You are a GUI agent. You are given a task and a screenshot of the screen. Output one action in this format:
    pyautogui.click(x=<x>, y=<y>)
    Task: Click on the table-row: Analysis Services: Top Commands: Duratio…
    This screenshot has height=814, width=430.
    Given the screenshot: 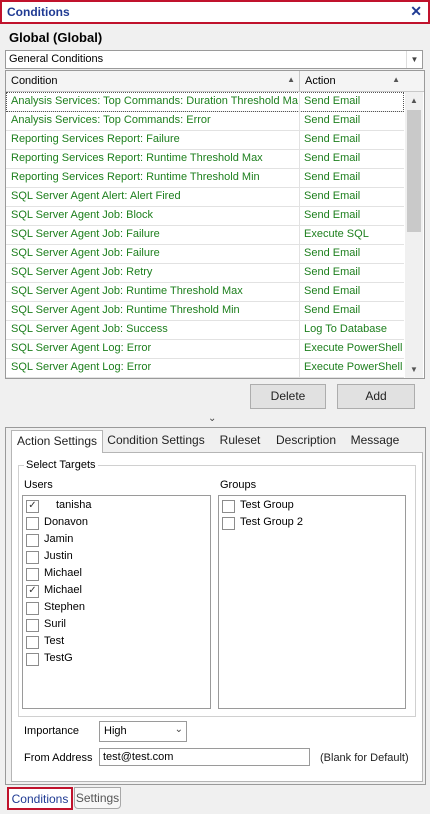 What is the action you would take?
    pyautogui.click(x=205, y=102)
    